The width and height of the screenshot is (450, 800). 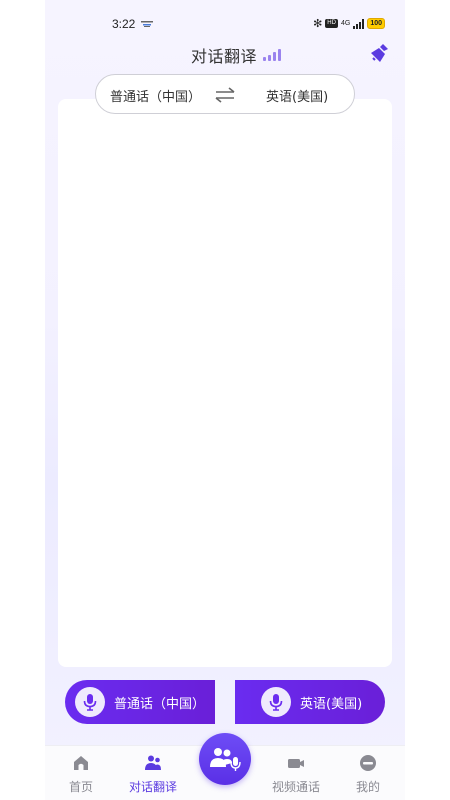 What do you see at coordinates (318, 24) in the screenshot?
I see `bluetooth-icon: ✻` at bounding box center [318, 24].